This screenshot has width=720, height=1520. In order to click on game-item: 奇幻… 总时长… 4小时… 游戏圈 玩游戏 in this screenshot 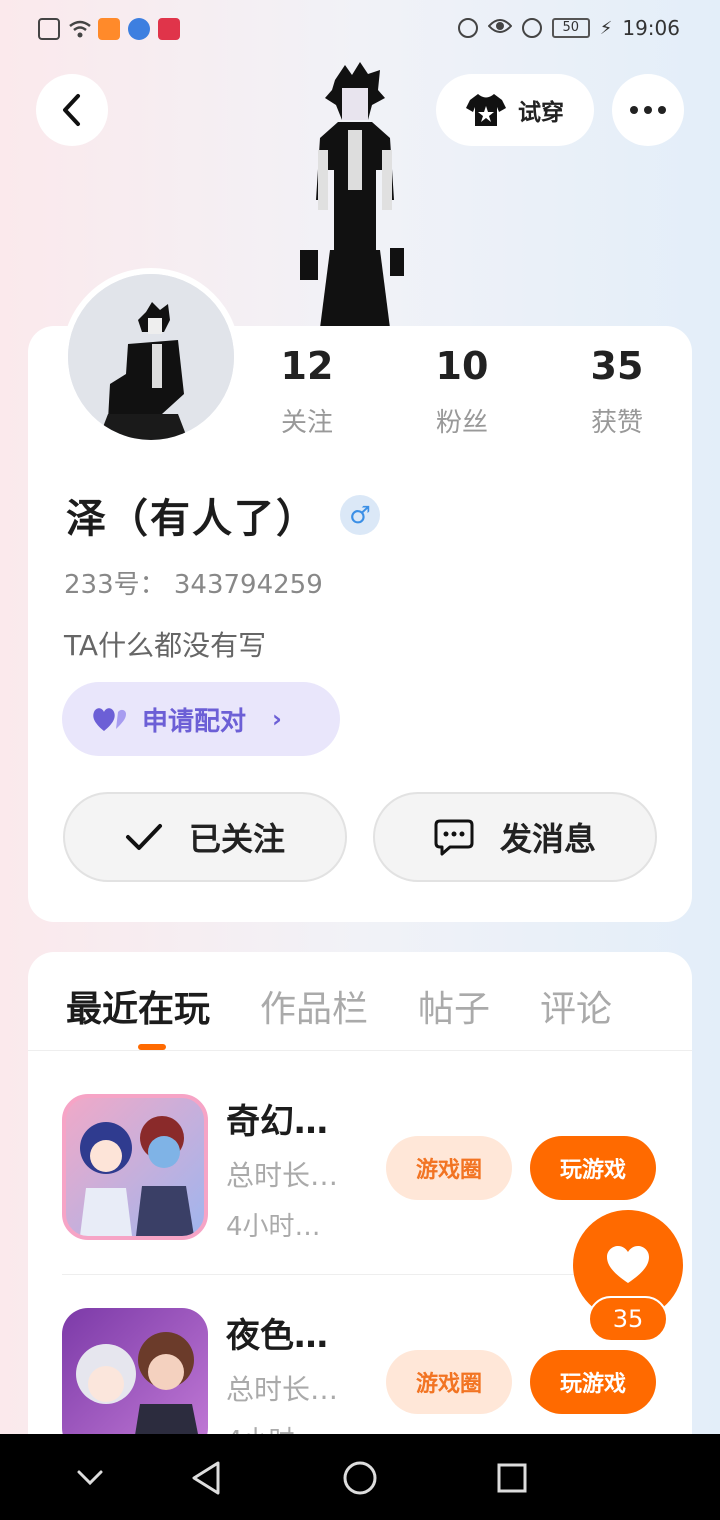, I will do `click(362, 1168)`.